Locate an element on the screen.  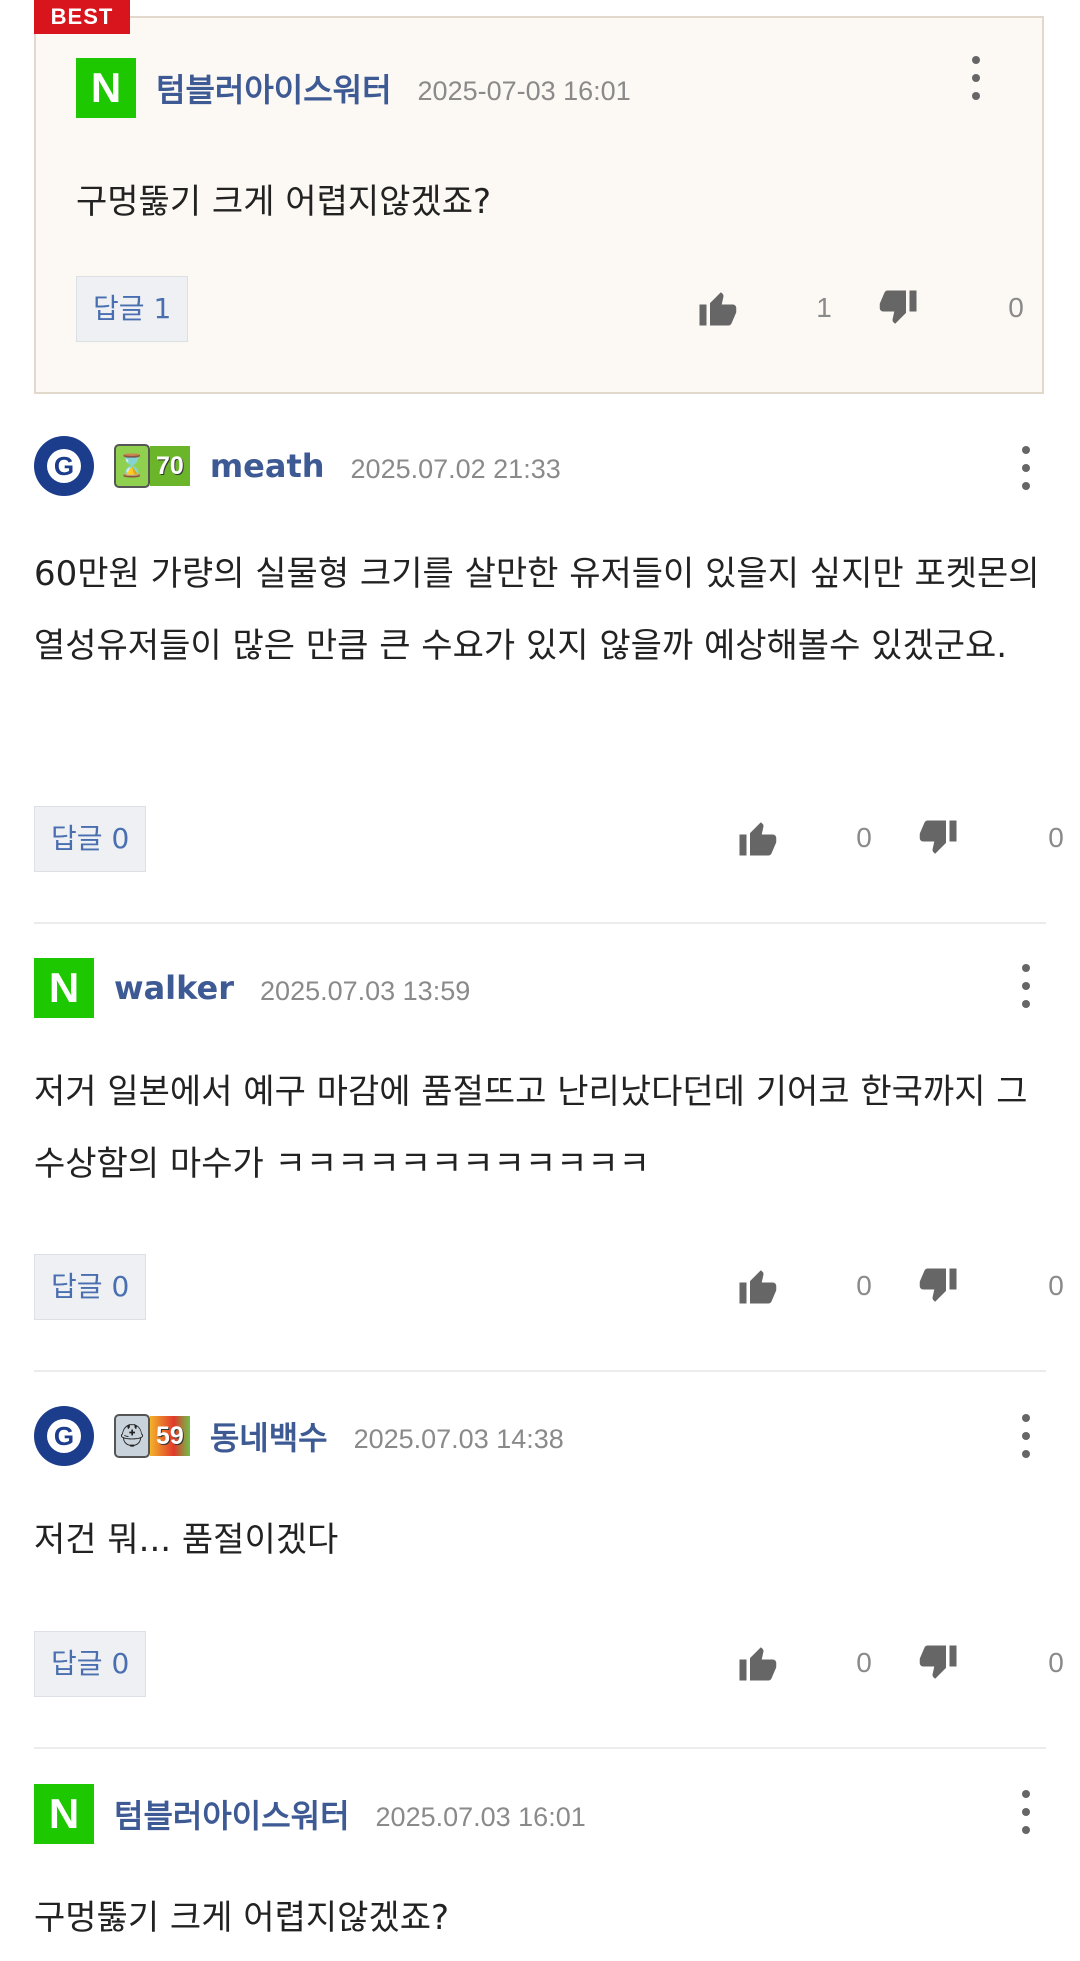
comment-header: G ⛑ 59 동네백수 2025.07.03 14:38 is located at coordinates (299, 1436).